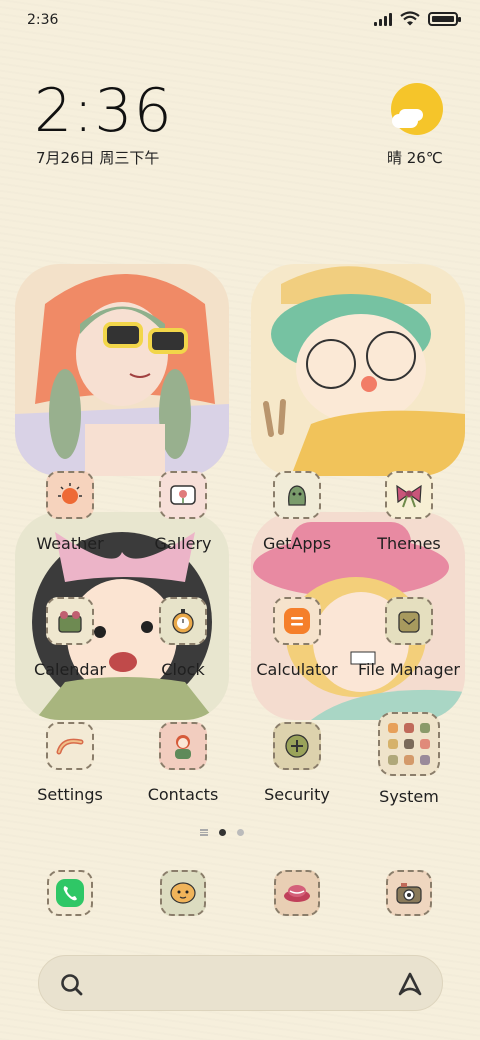 The width and height of the screenshot is (480, 1040). I want to click on status-bar-time: 2:36, so click(43, 20).